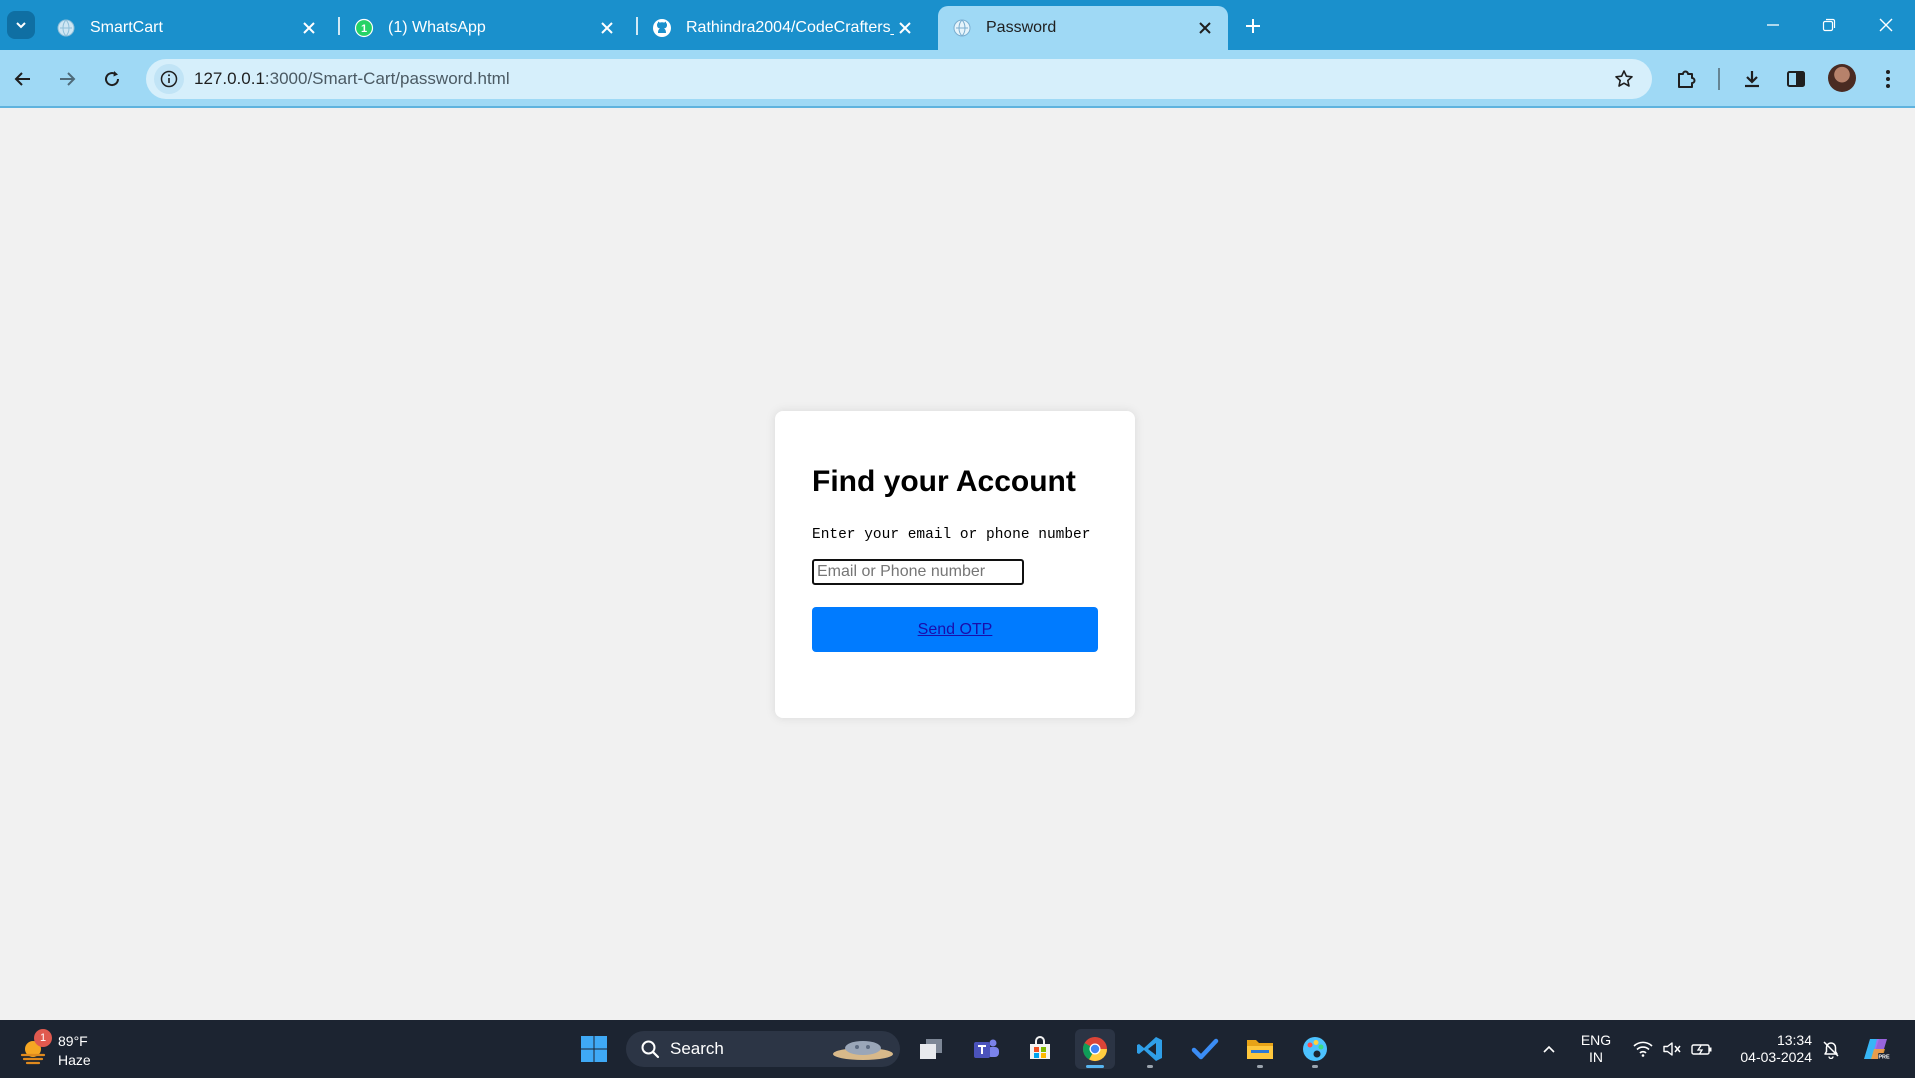  I want to click on teams-button, so click(986, 1049).